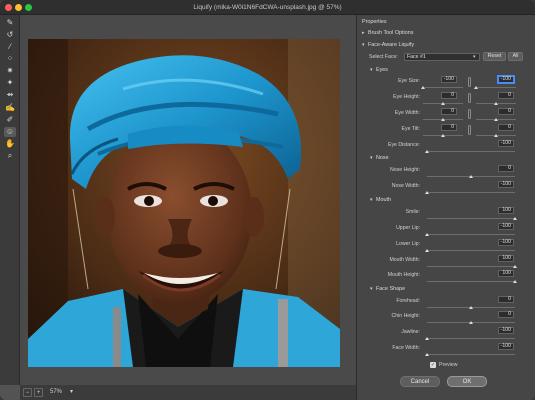  What do you see at coordinates (506, 127) in the screenshot?
I see `eye-tilt-right-value: 0` at bounding box center [506, 127].